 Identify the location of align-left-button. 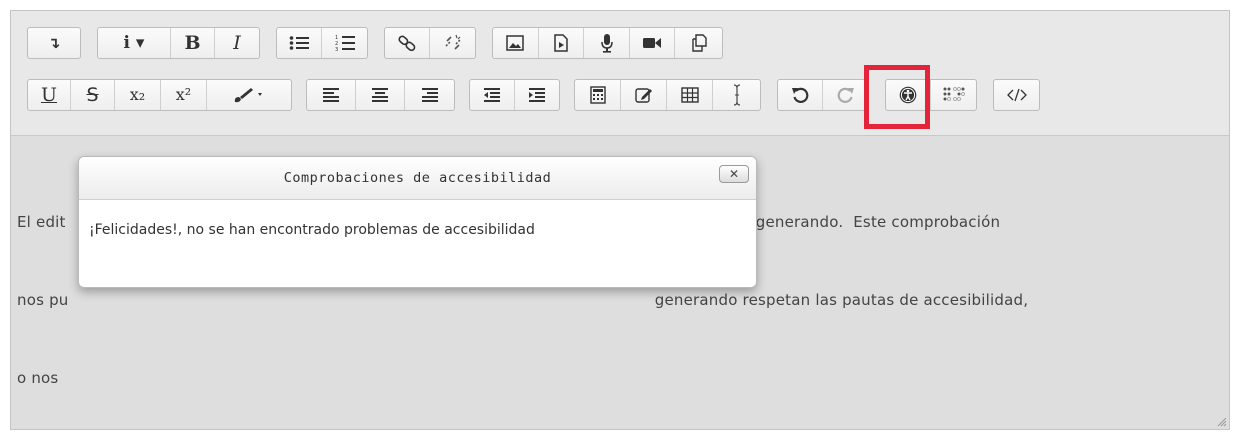
(331, 95).